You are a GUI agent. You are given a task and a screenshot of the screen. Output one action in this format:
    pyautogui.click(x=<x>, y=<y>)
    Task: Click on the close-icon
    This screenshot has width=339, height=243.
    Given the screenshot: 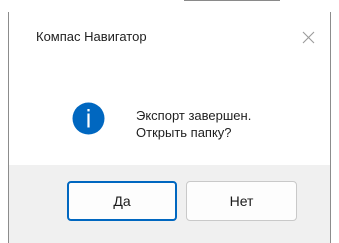 What is the action you would take?
    pyautogui.click(x=308, y=37)
    